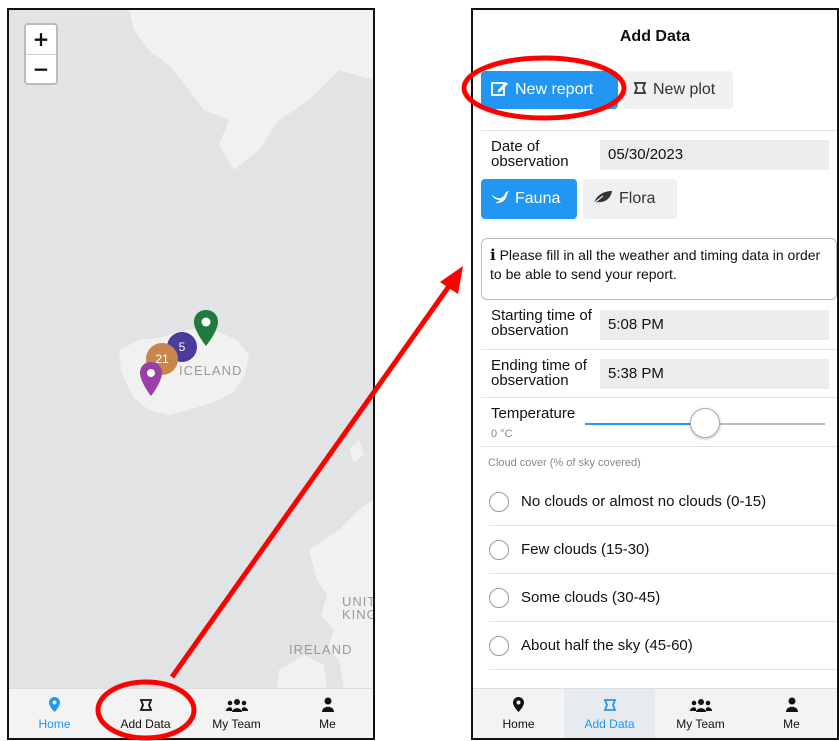 The image size is (839, 741). I want to click on start-time-label: Starting time of observation, so click(541, 323).